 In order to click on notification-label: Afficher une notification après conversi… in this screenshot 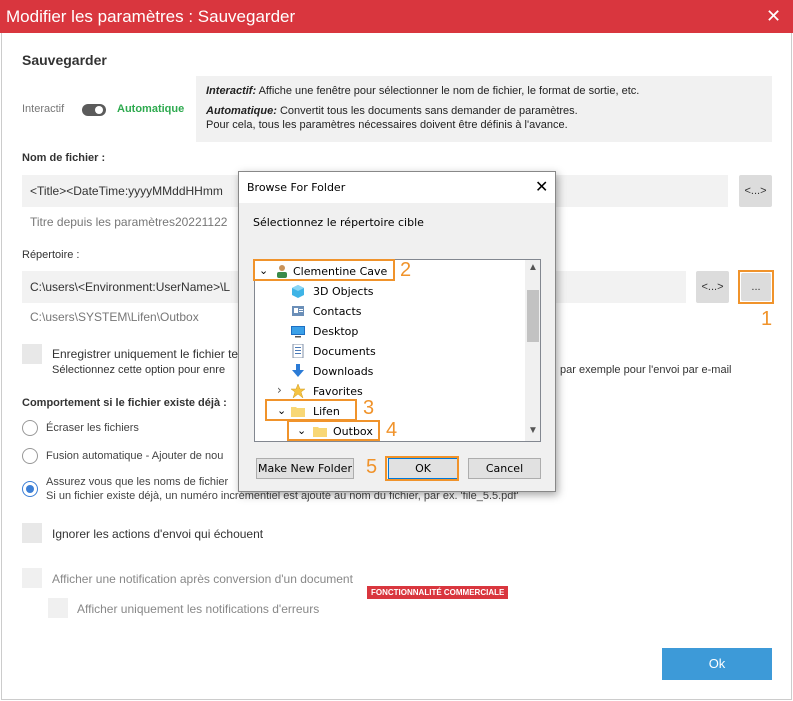, I will do `click(202, 579)`.